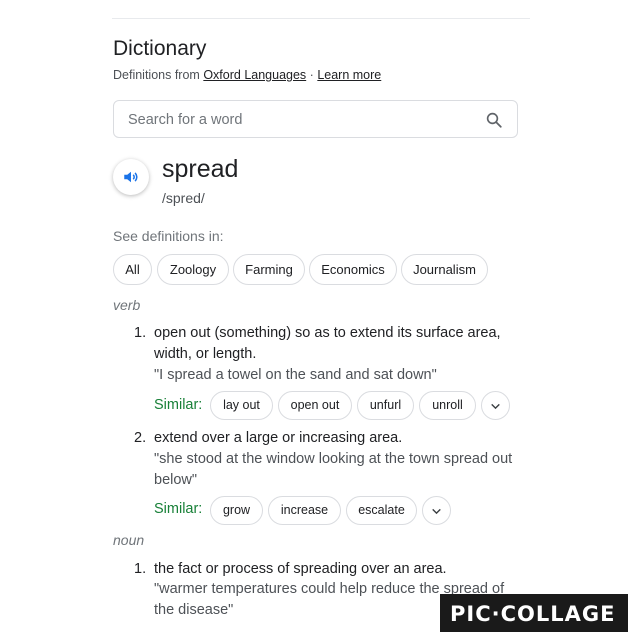 This screenshot has height=640, width=640. I want to click on chip-zoology: Zoology, so click(193, 269).